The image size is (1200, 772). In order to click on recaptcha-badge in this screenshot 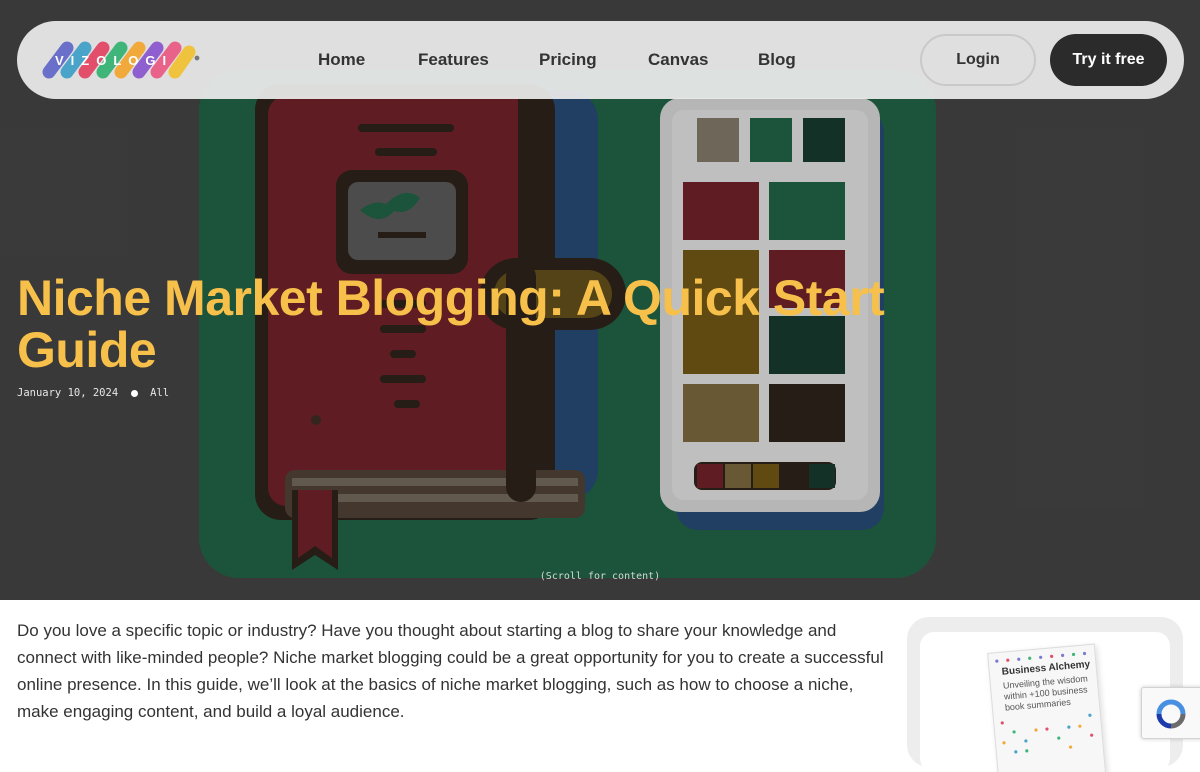, I will do `click(1170, 713)`.